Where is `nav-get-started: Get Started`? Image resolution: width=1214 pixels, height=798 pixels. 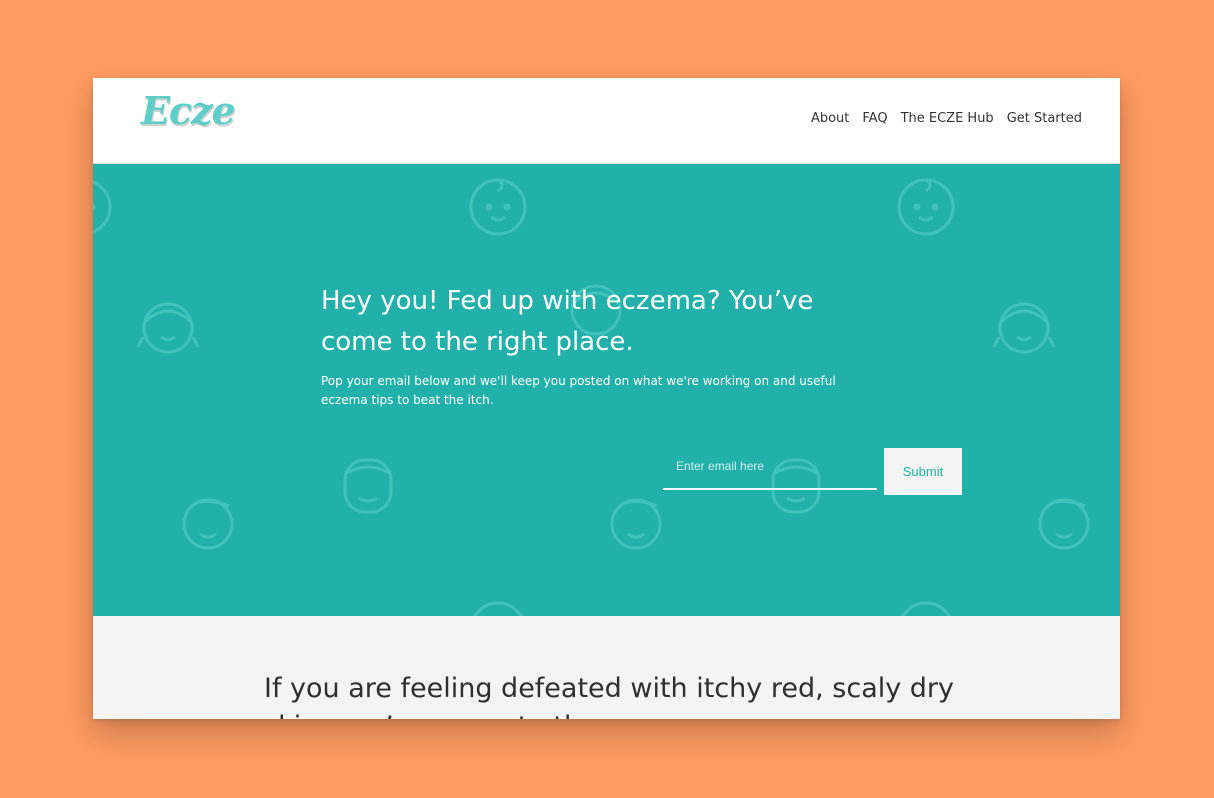 nav-get-started: Get Started is located at coordinates (1044, 118).